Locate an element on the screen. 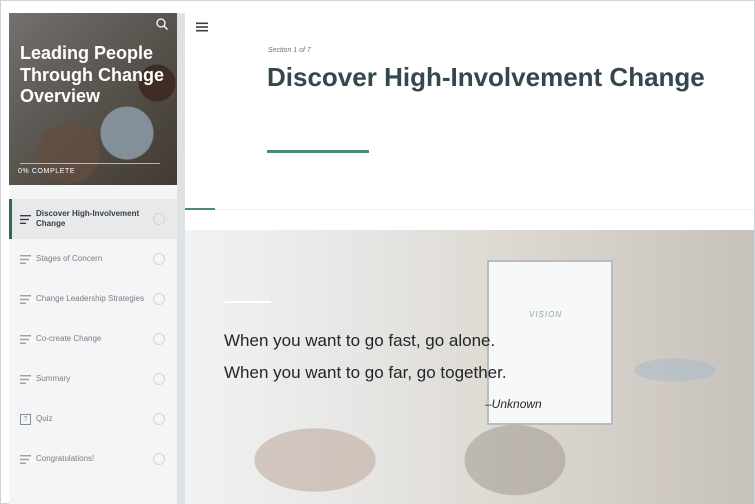 The image size is (755, 504). sidebar-item-co-create-change: Co-create Change is located at coordinates (93, 339).